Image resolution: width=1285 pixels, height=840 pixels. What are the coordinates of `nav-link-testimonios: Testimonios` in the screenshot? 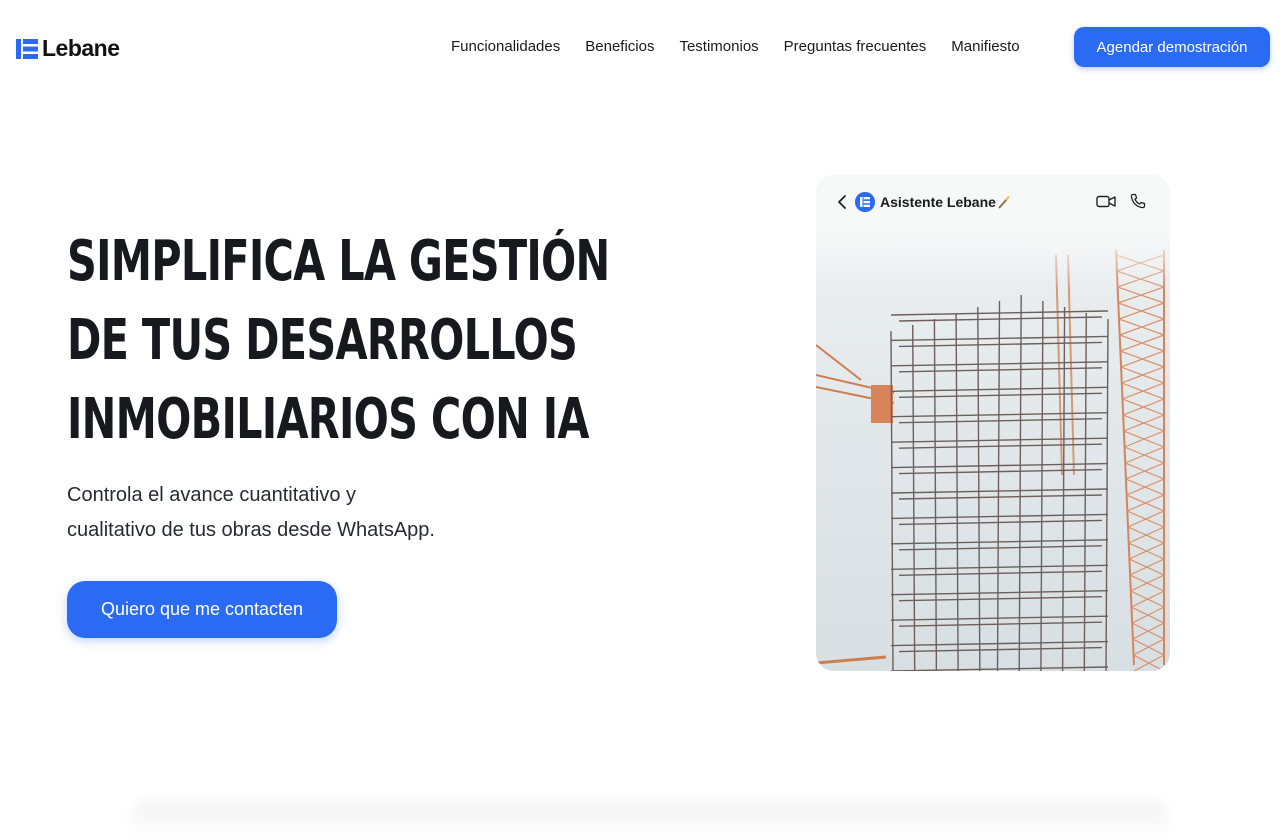 It's located at (718, 46).